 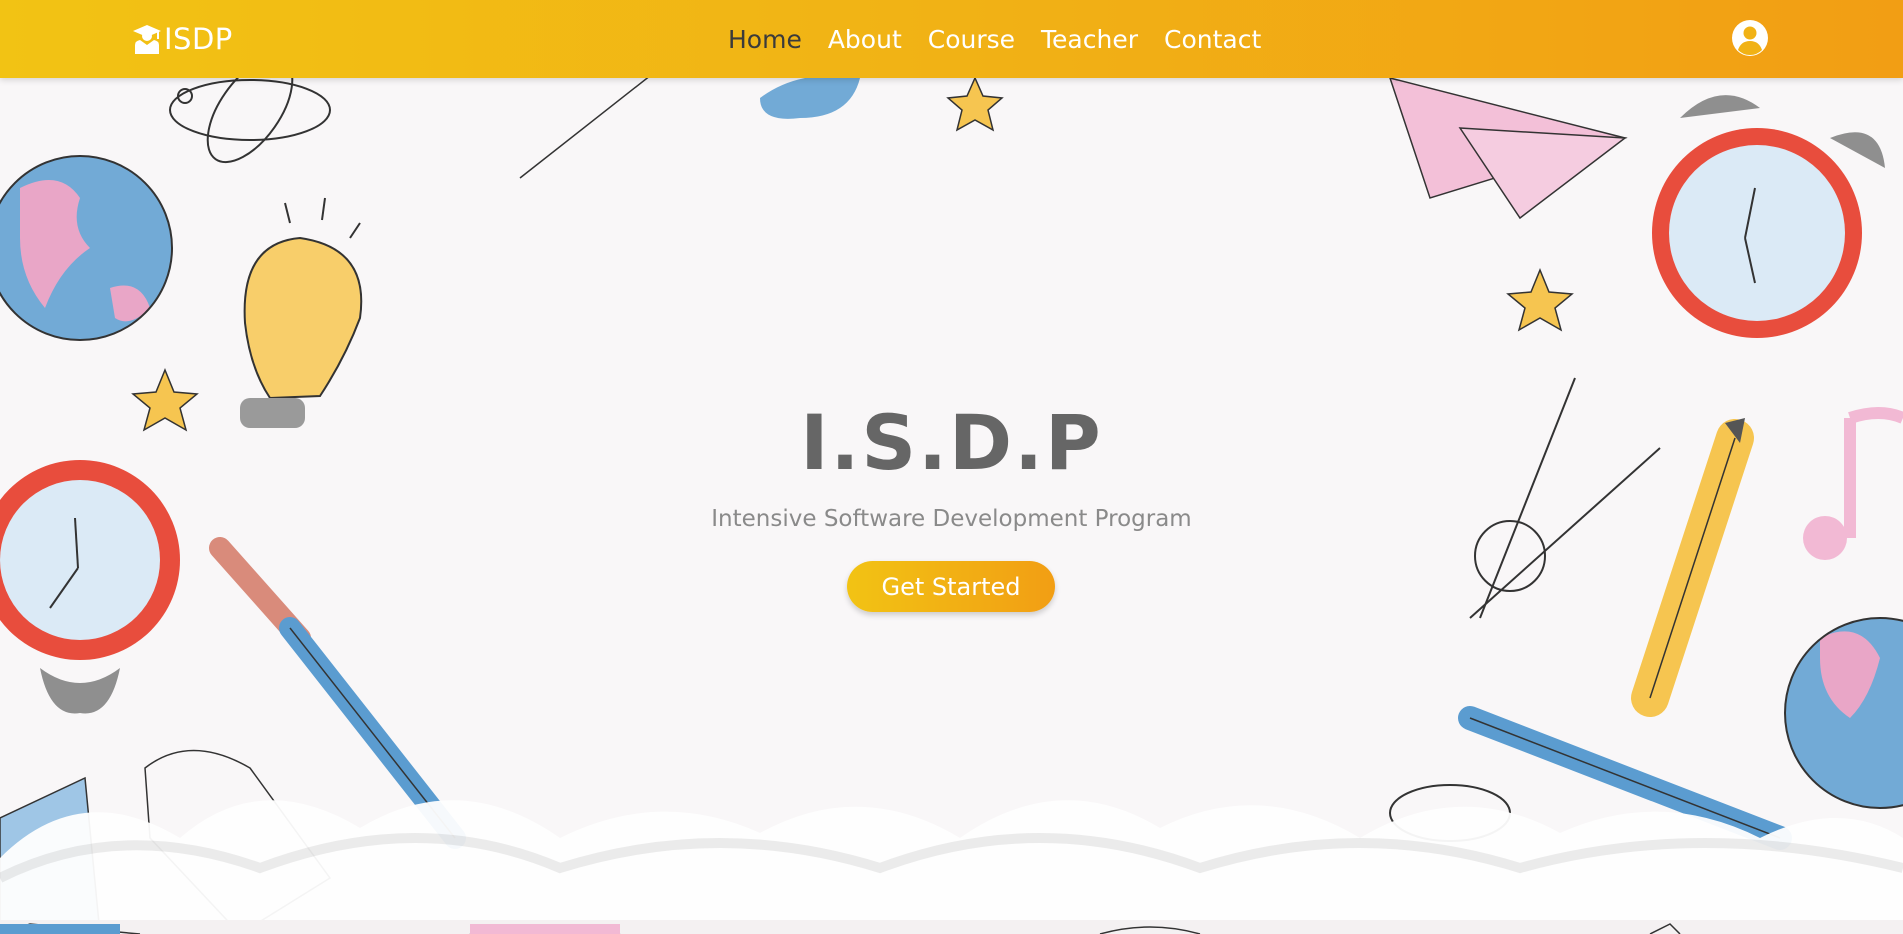 I want to click on main-nav: Home About Course Teacher Contact, so click(x=994, y=39).